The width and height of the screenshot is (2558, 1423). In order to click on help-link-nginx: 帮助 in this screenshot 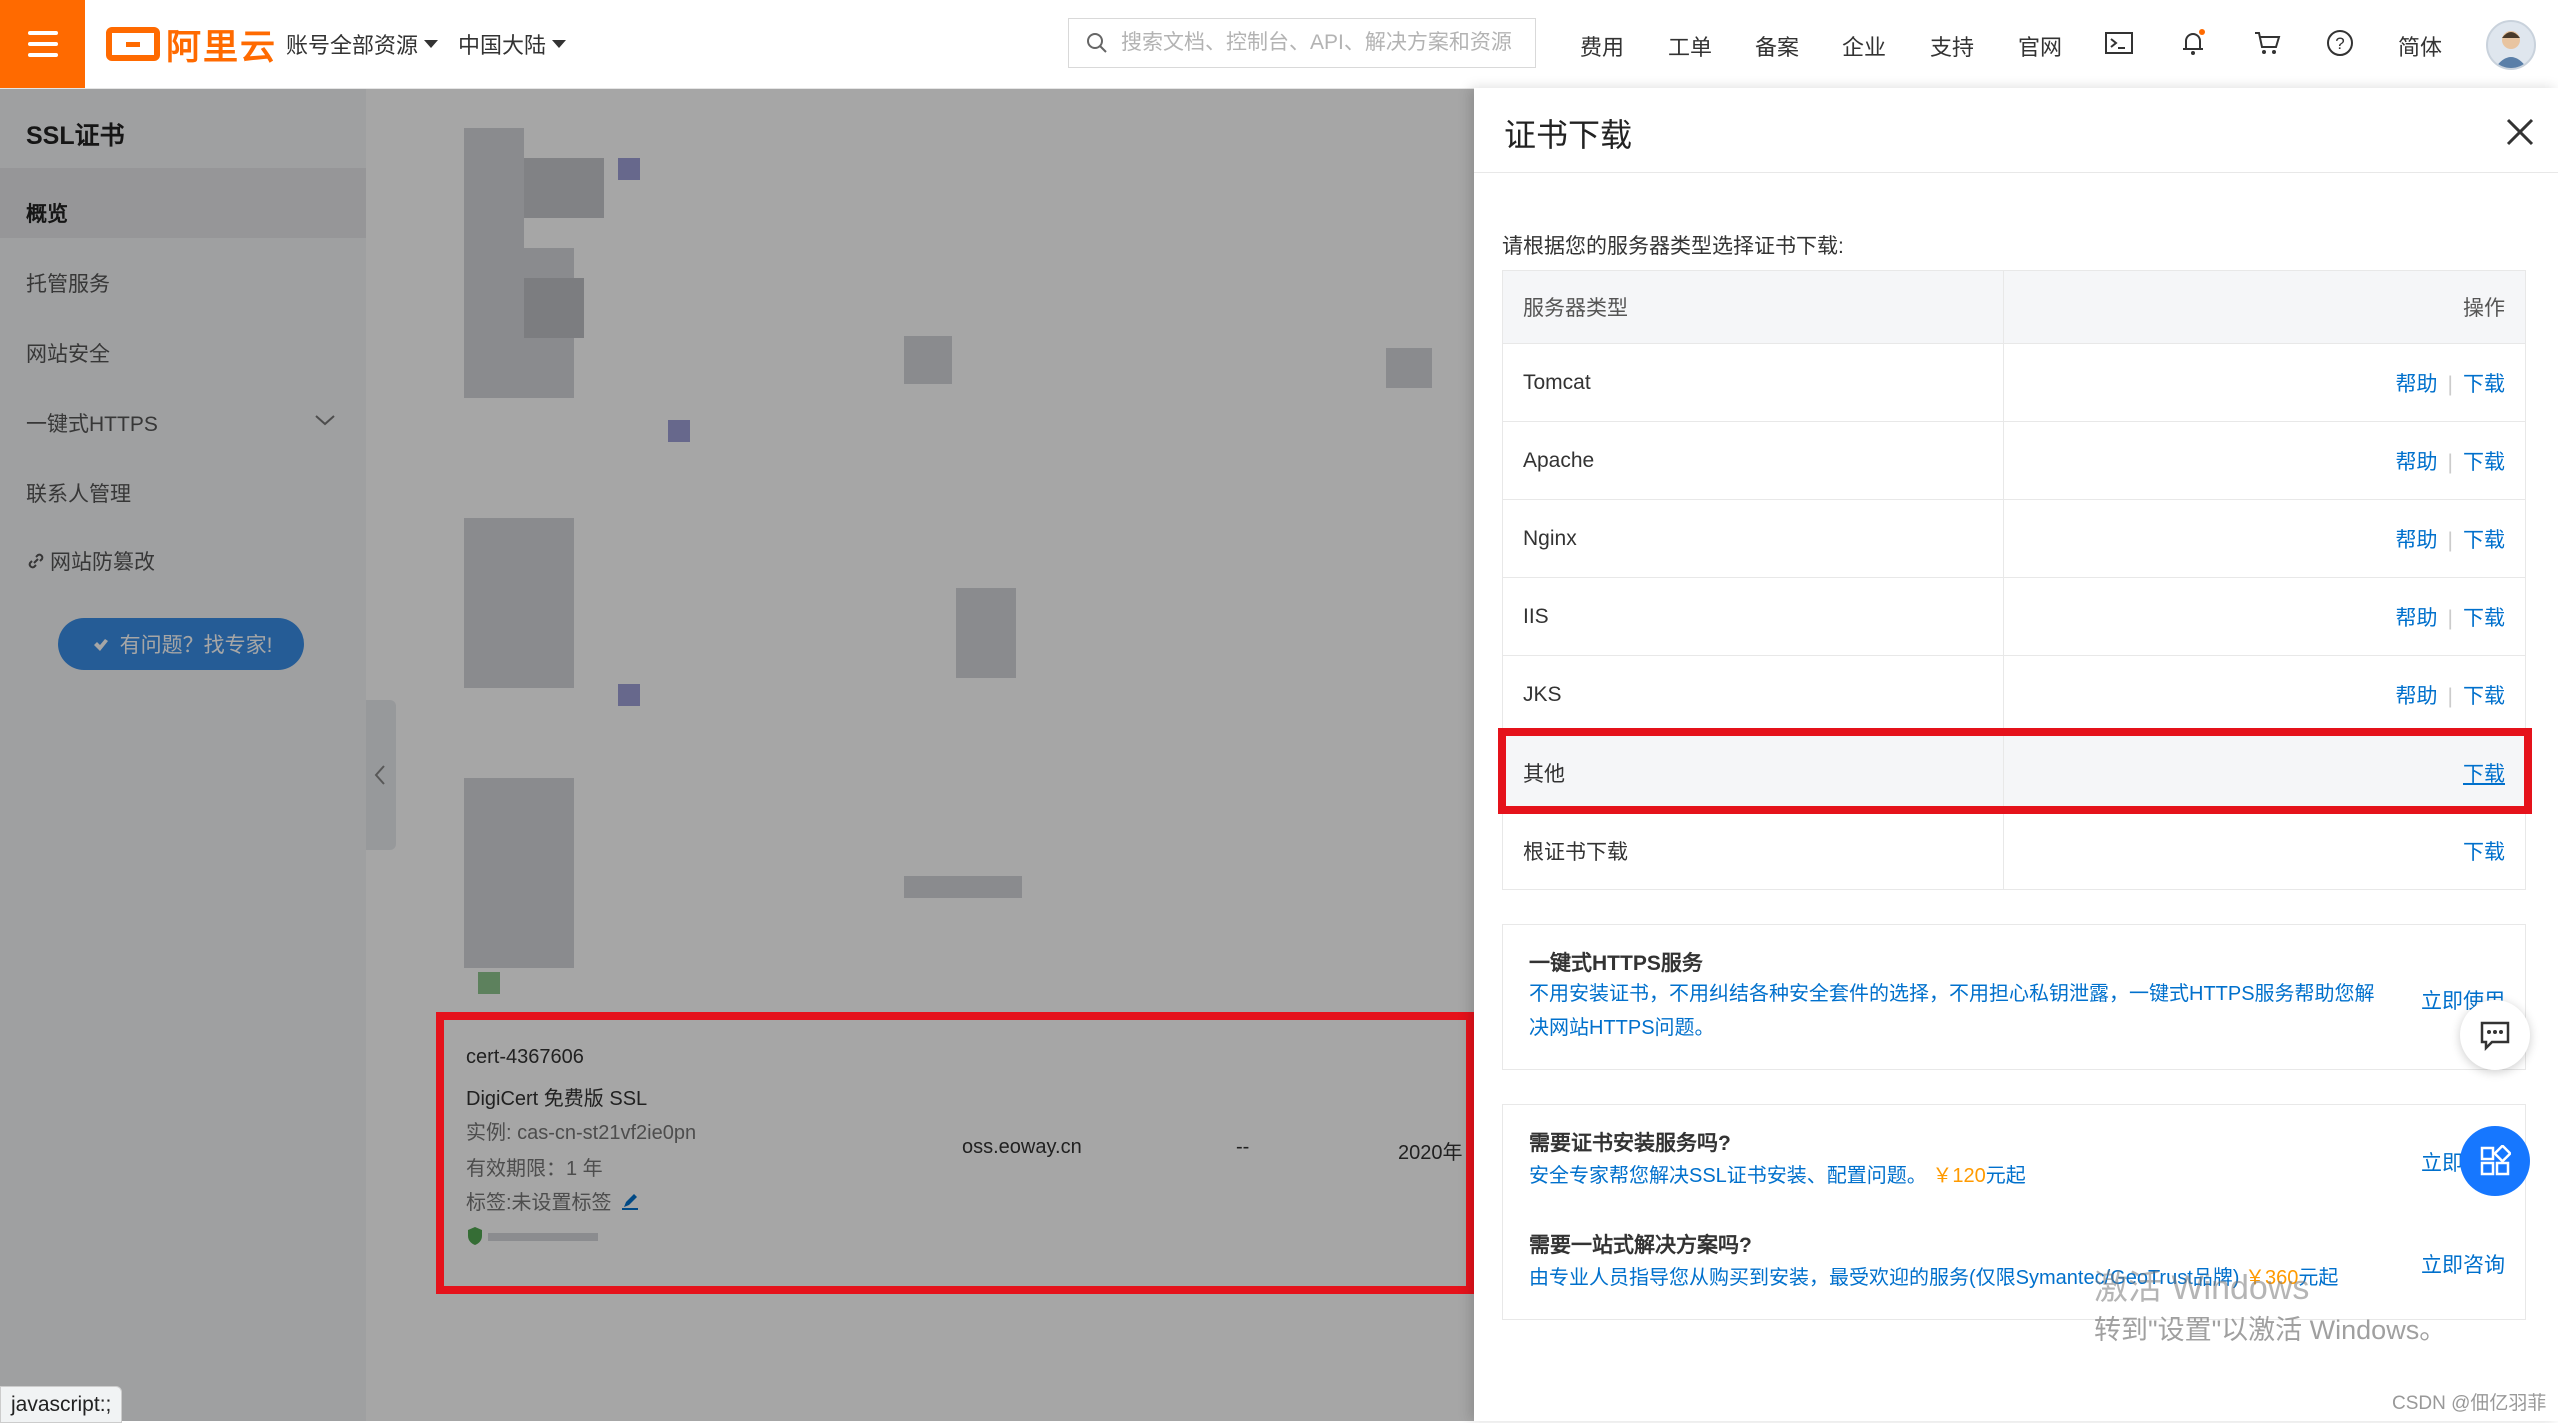, I will do `click(2417, 540)`.